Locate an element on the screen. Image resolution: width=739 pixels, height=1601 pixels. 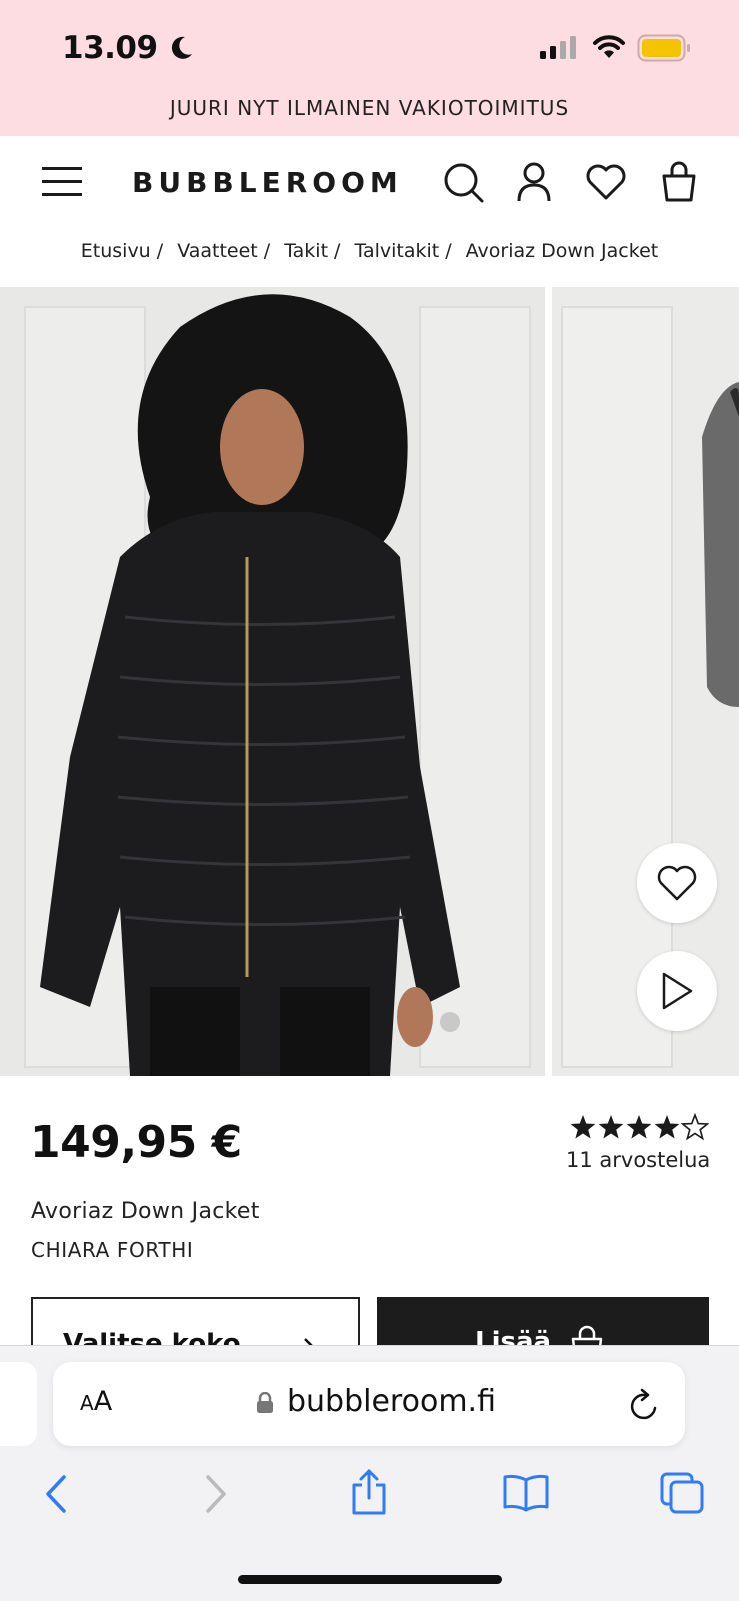
account-icon is located at coordinates (534, 182).